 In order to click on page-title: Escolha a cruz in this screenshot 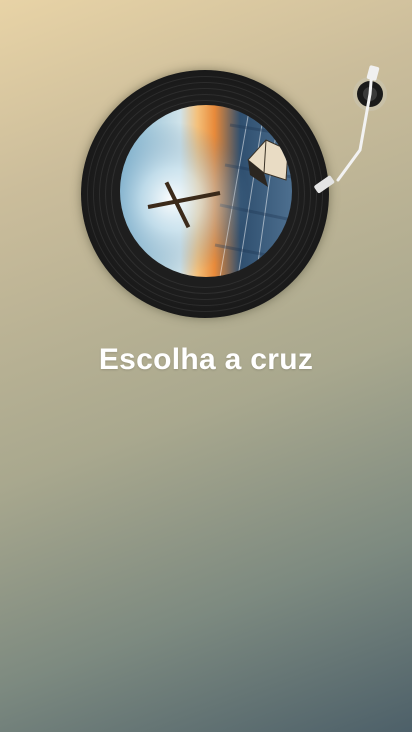, I will do `click(206, 359)`.